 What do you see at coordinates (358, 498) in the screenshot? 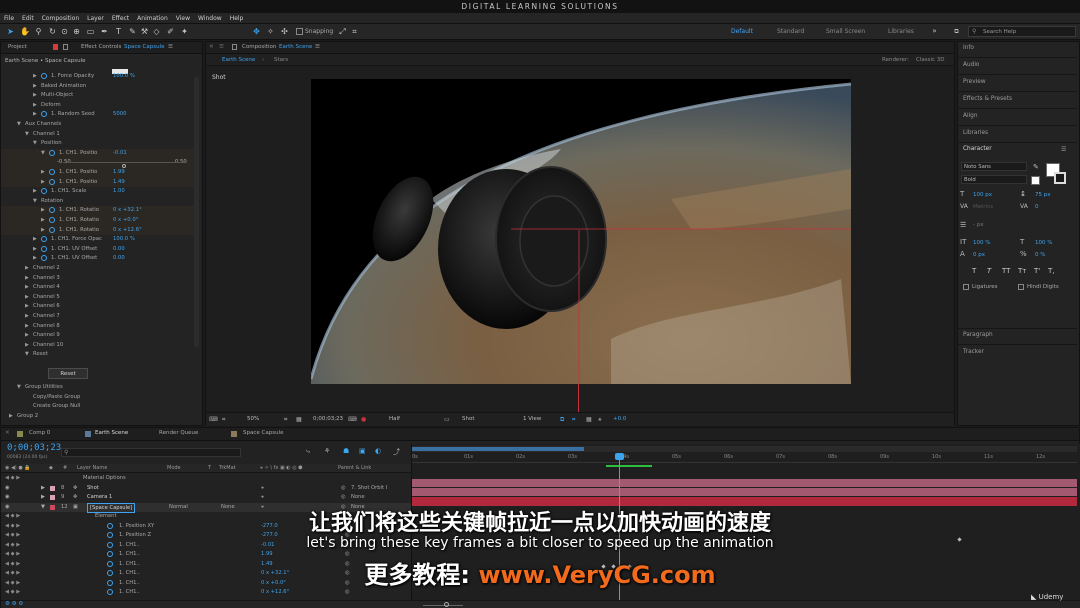
I see `parent-select: None` at bounding box center [358, 498].